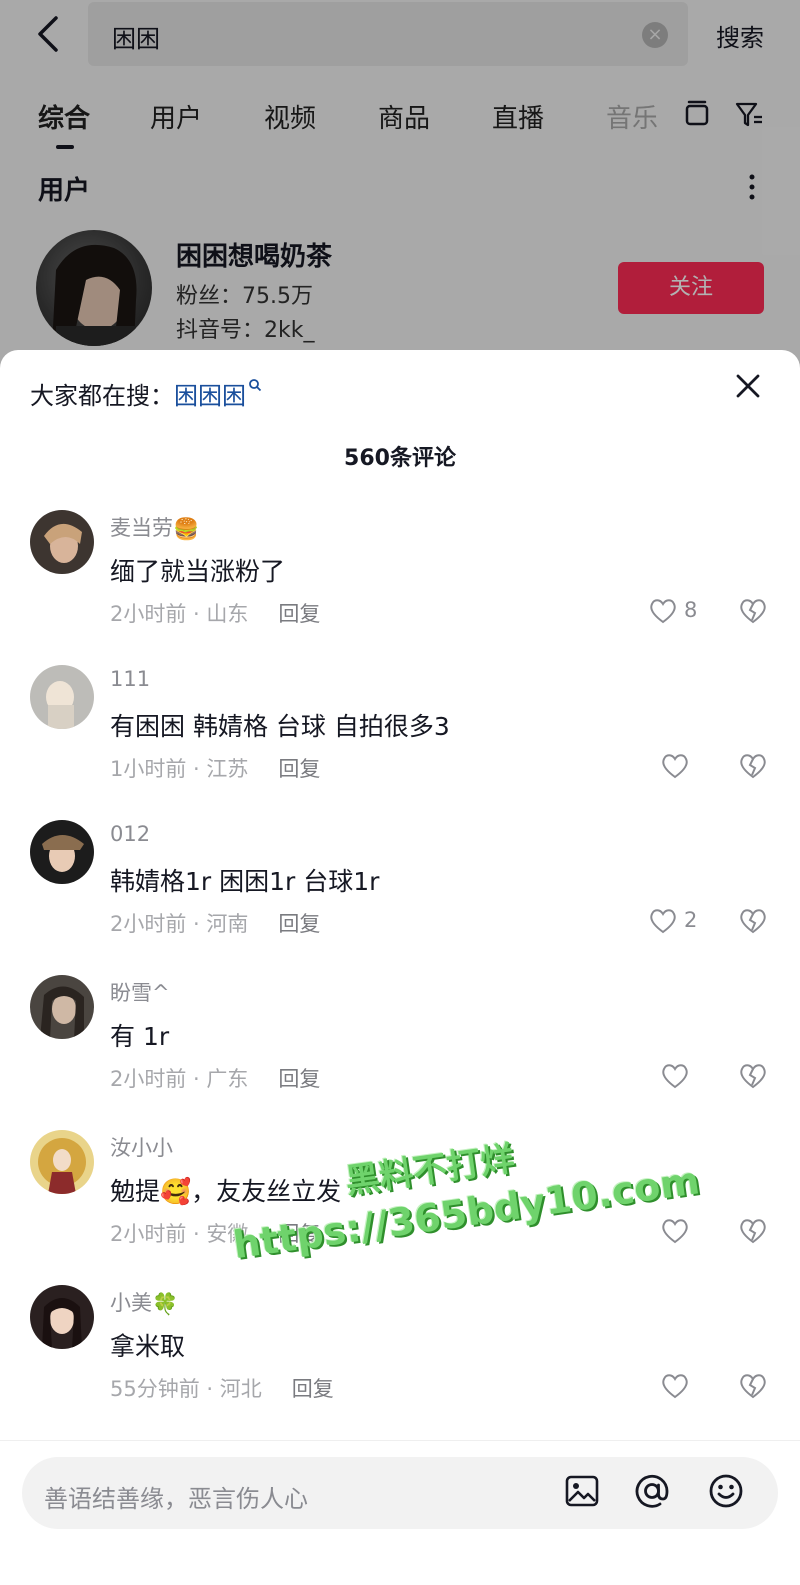  Describe the element at coordinates (50, 34) in the screenshot. I see `back-arrow-icon` at that location.